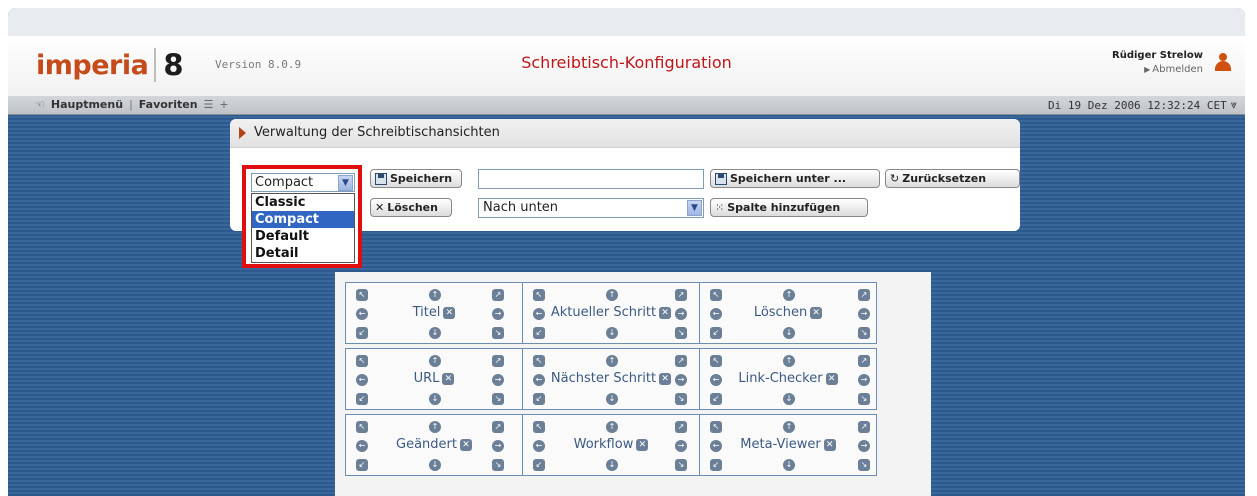  I want to click on column-label-area: Aktueller Schritt ✕, so click(611, 312).